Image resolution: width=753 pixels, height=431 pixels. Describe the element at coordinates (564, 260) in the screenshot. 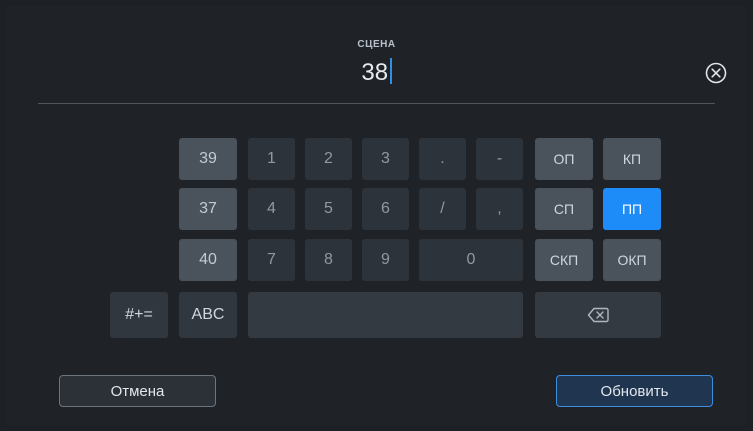

I see `shot-type-key-skp: СКП` at that location.